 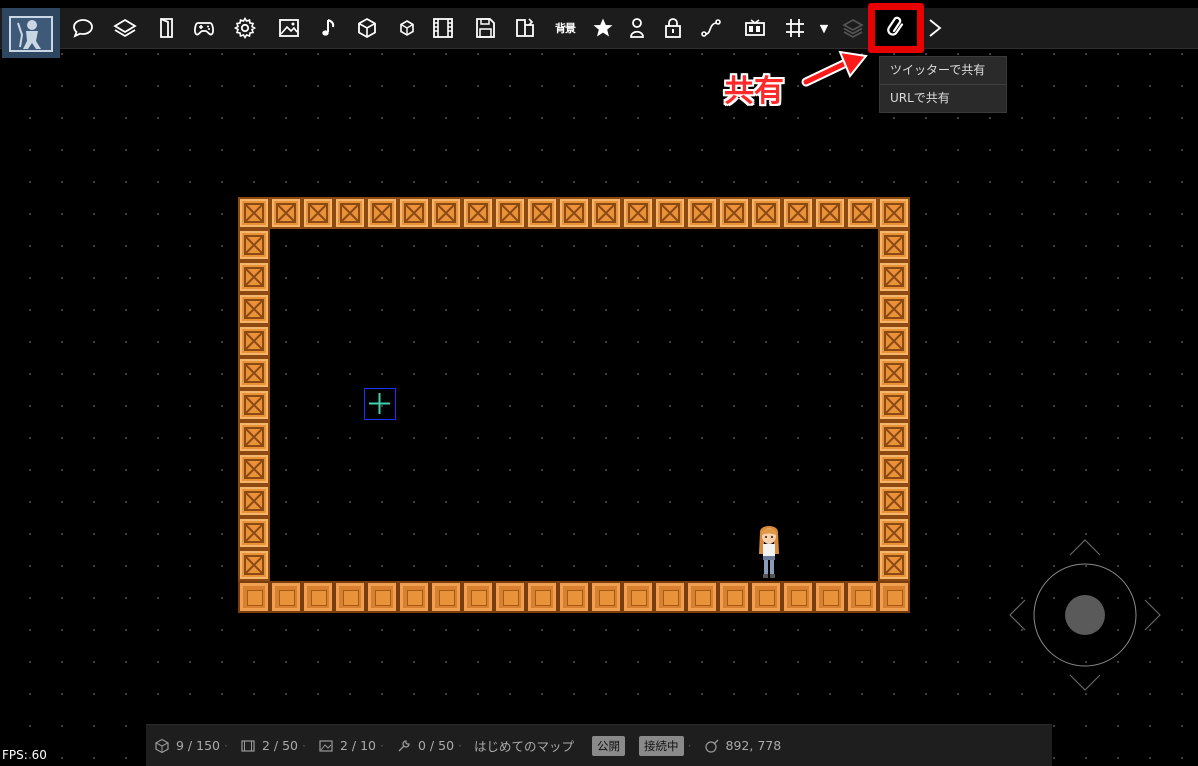 What do you see at coordinates (834, 68) in the screenshot?
I see `callout-arrow-icon` at bounding box center [834, 68].